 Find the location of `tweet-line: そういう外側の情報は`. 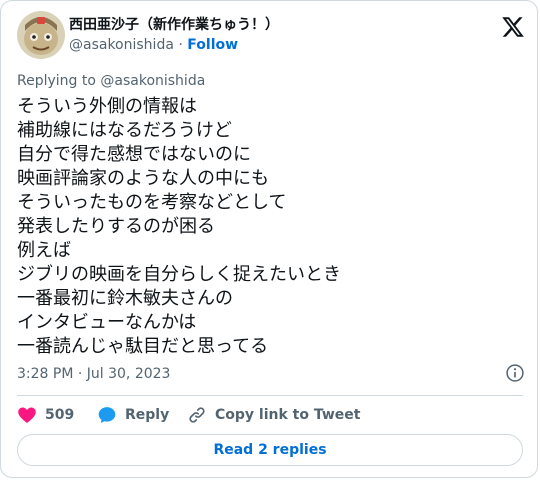

tweet-line: そういう外側の情報は is located at coordinates (107, 106).